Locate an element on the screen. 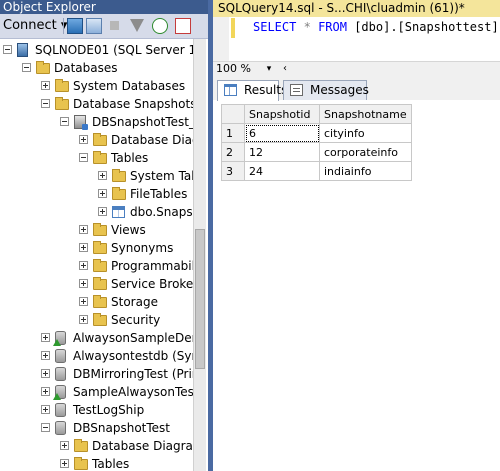 This screenshot has height=471, width=500. tab-results: Results is located at coordinates (252, 90).